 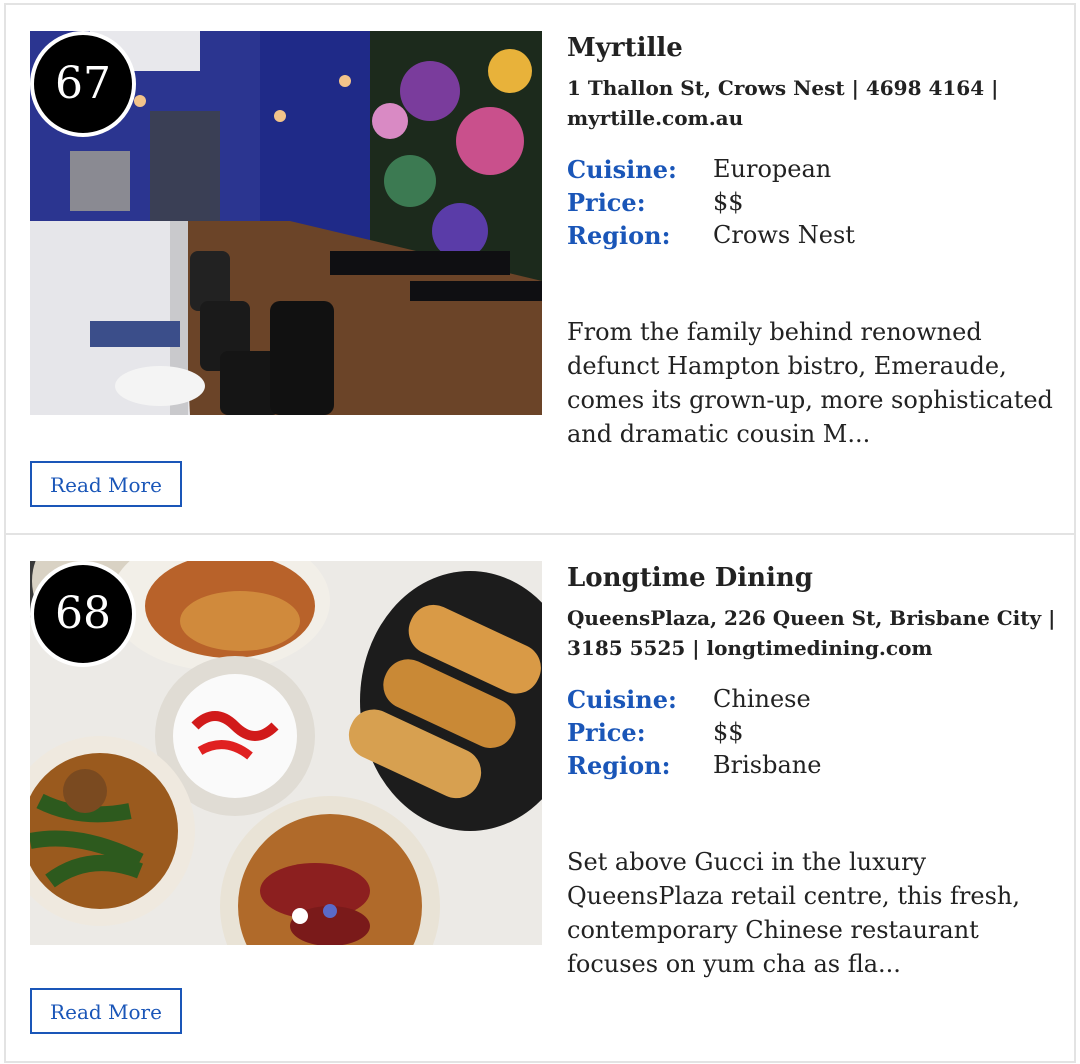 What do you see at coordinates (83, 84) in the screenshot?
I see `rank-badge: 67` at bounding box center [83, 84].